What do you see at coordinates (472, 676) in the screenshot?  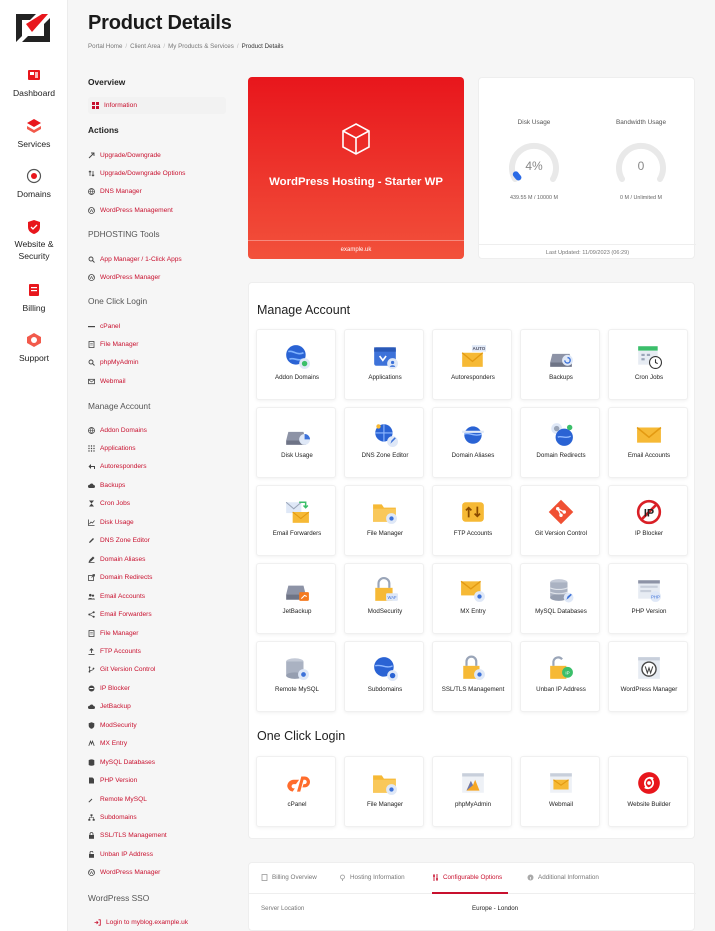 I see `tile-ssl-tls-management: SSL/TLS Management` at bounding box center [472, 676].